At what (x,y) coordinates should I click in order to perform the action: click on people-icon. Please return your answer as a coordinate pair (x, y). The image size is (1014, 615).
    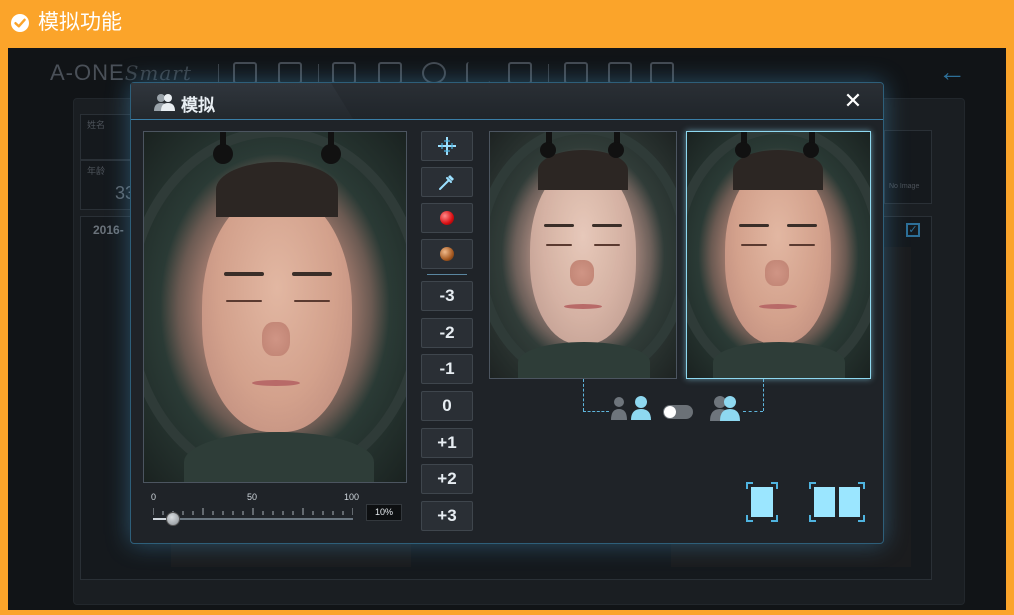
    Looking at the image, I should click on (434, 73).